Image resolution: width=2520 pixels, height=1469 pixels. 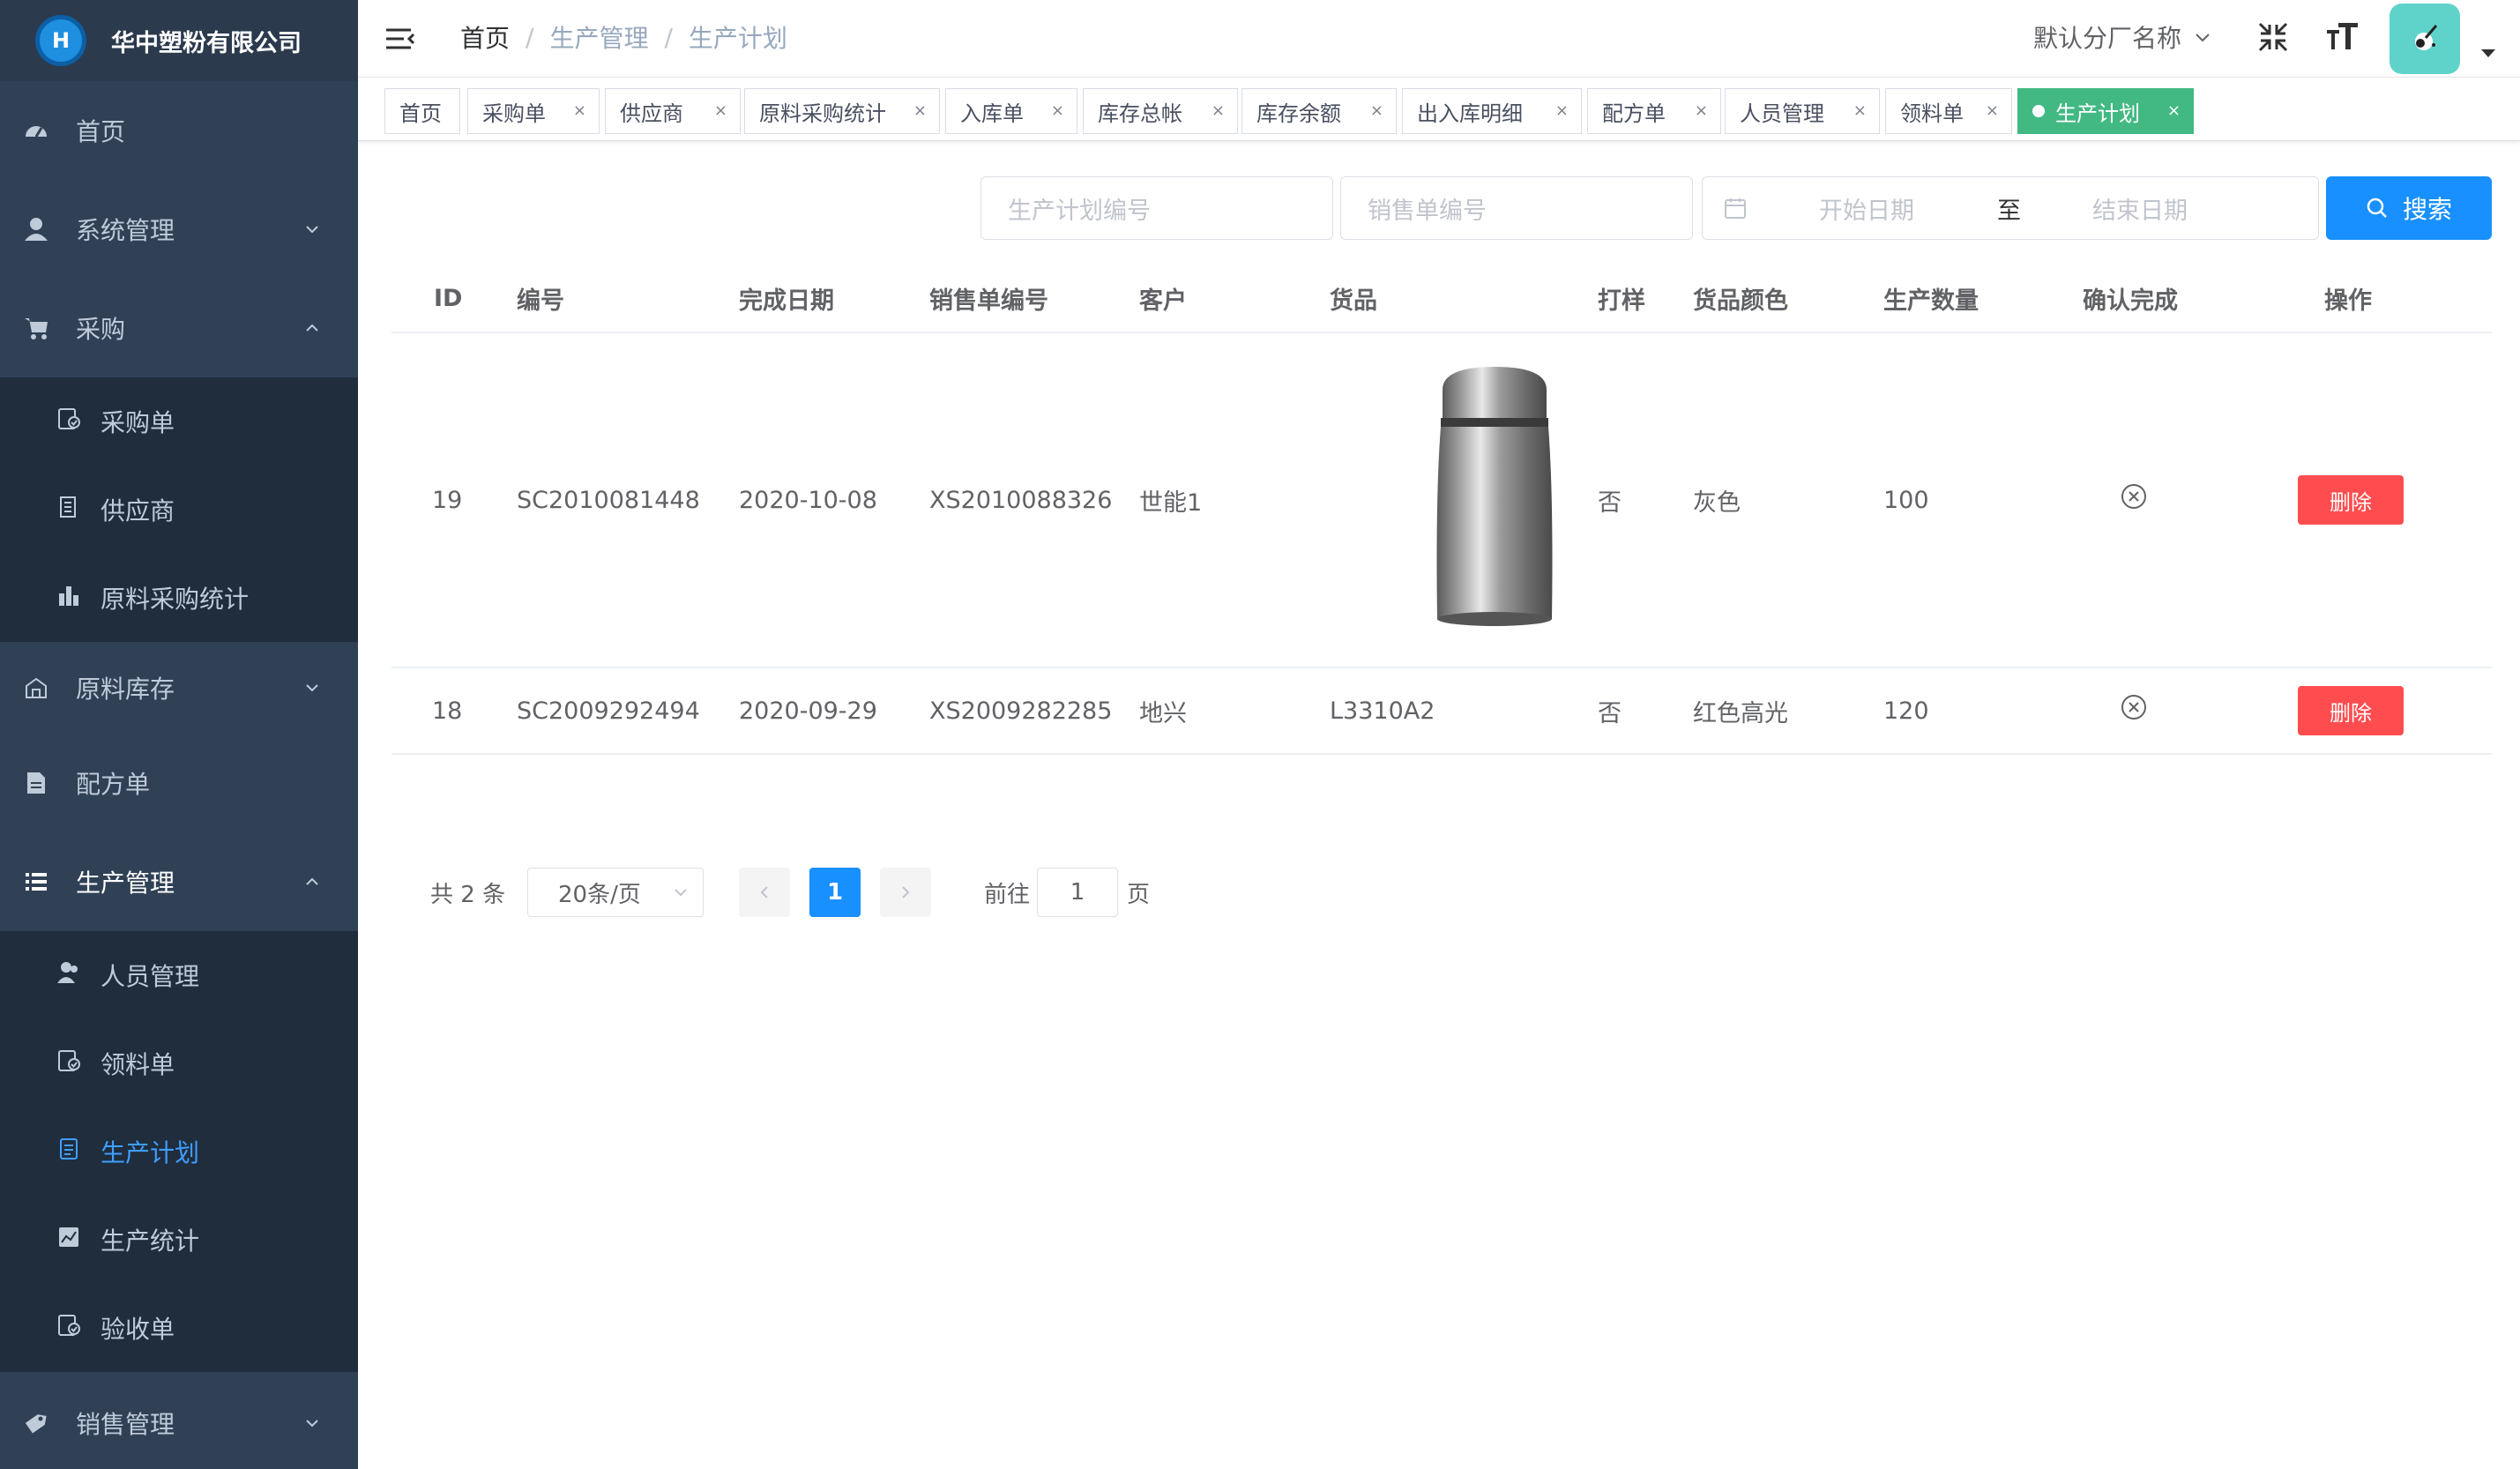 What do you see at coordinates (485, 37) in the screenshot?
I see `breadcrumb-home: 首页` at bounding box center [485, 37].